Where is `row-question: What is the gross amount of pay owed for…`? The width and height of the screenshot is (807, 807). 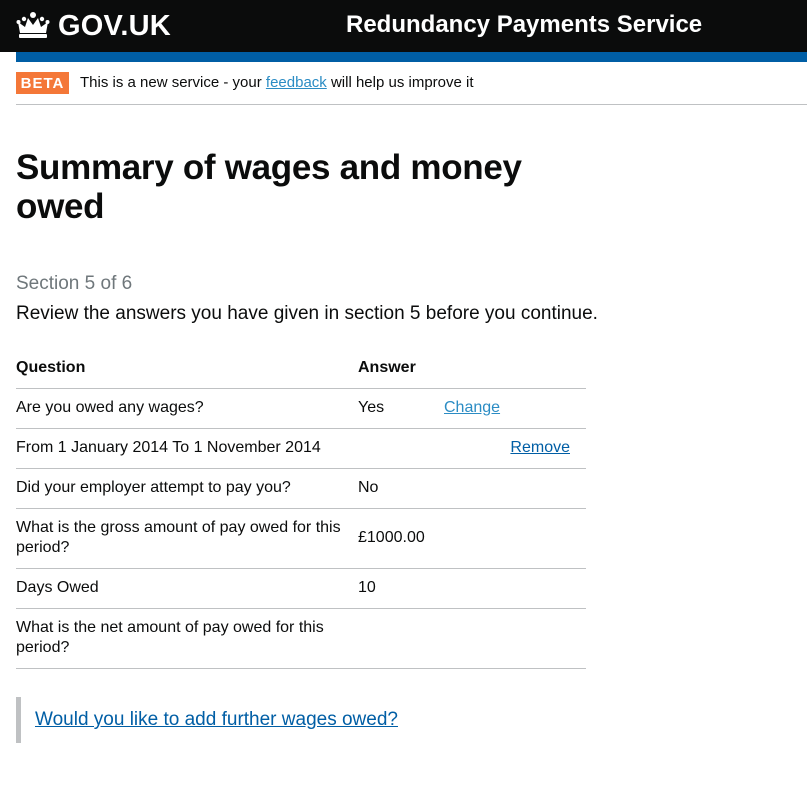 row-question: What is the gross amount of pay owed for… is located at coordinates (187, 538).